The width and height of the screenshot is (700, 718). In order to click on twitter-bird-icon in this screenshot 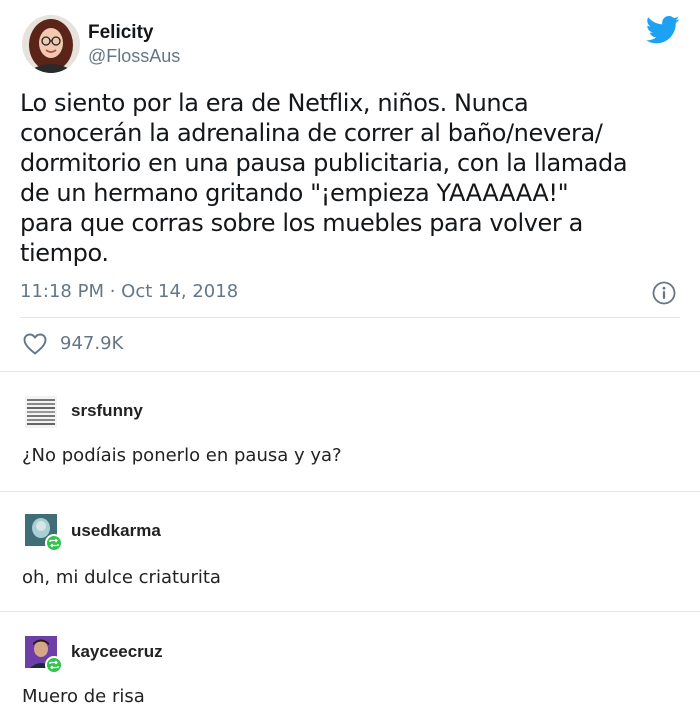, I will do `click(662, 30)`.